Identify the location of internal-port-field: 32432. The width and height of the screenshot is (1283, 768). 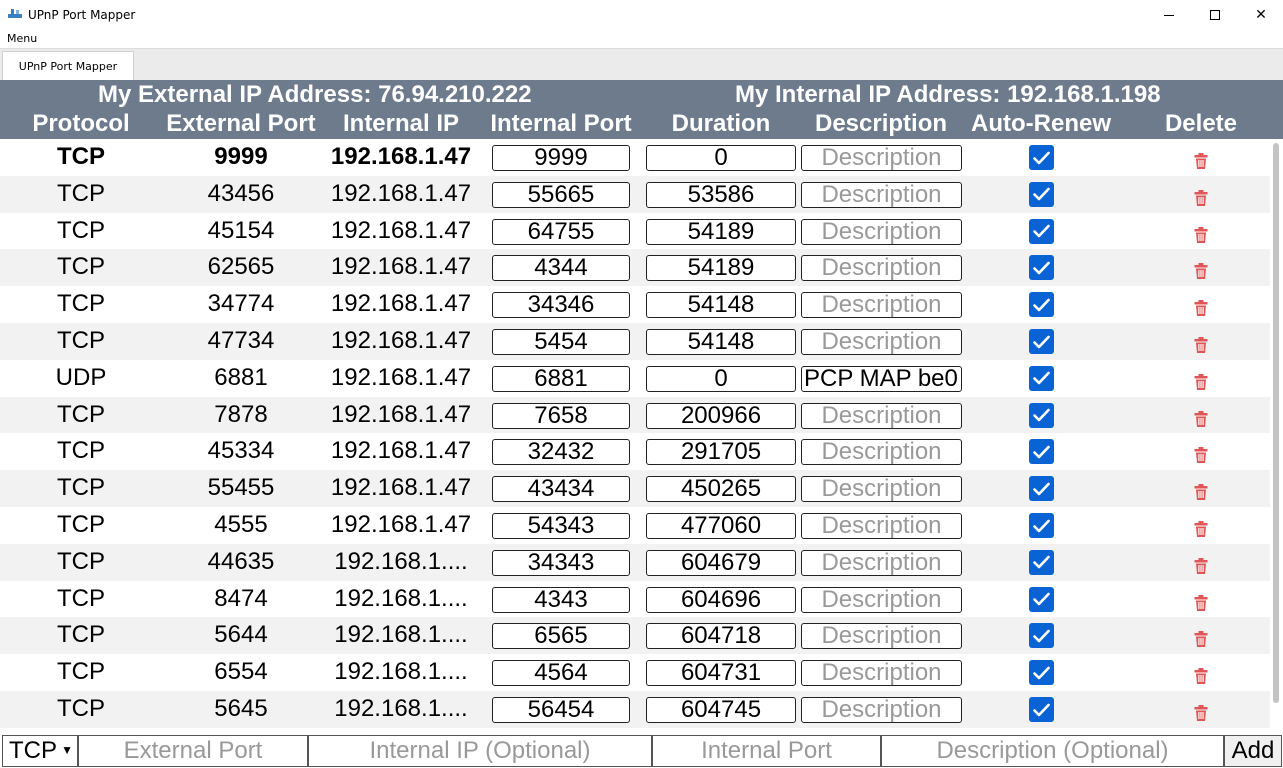
(561, 452).